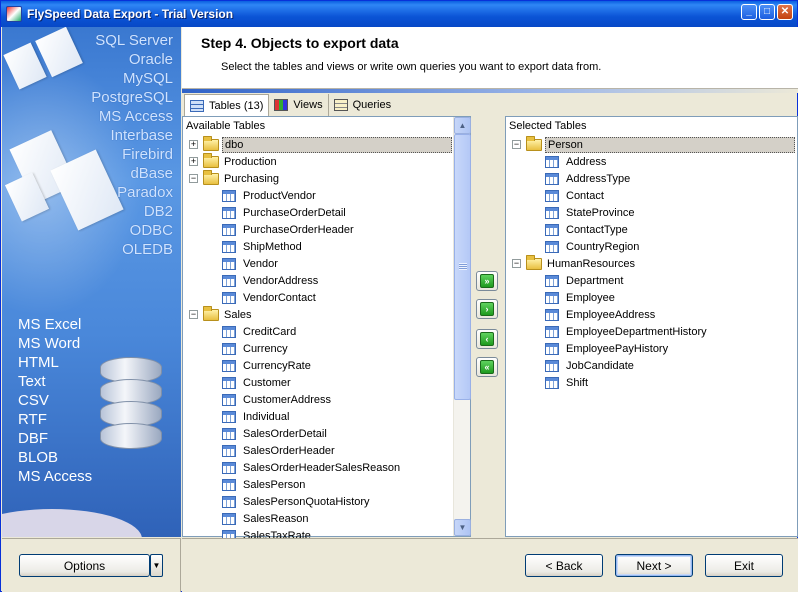 Image resolution: width=798 pixels, height=592 pixels. What do you see at coordinates (767, 12) in the screenshot?
I see `maximize-button: □` at bounding box center [767, 12].